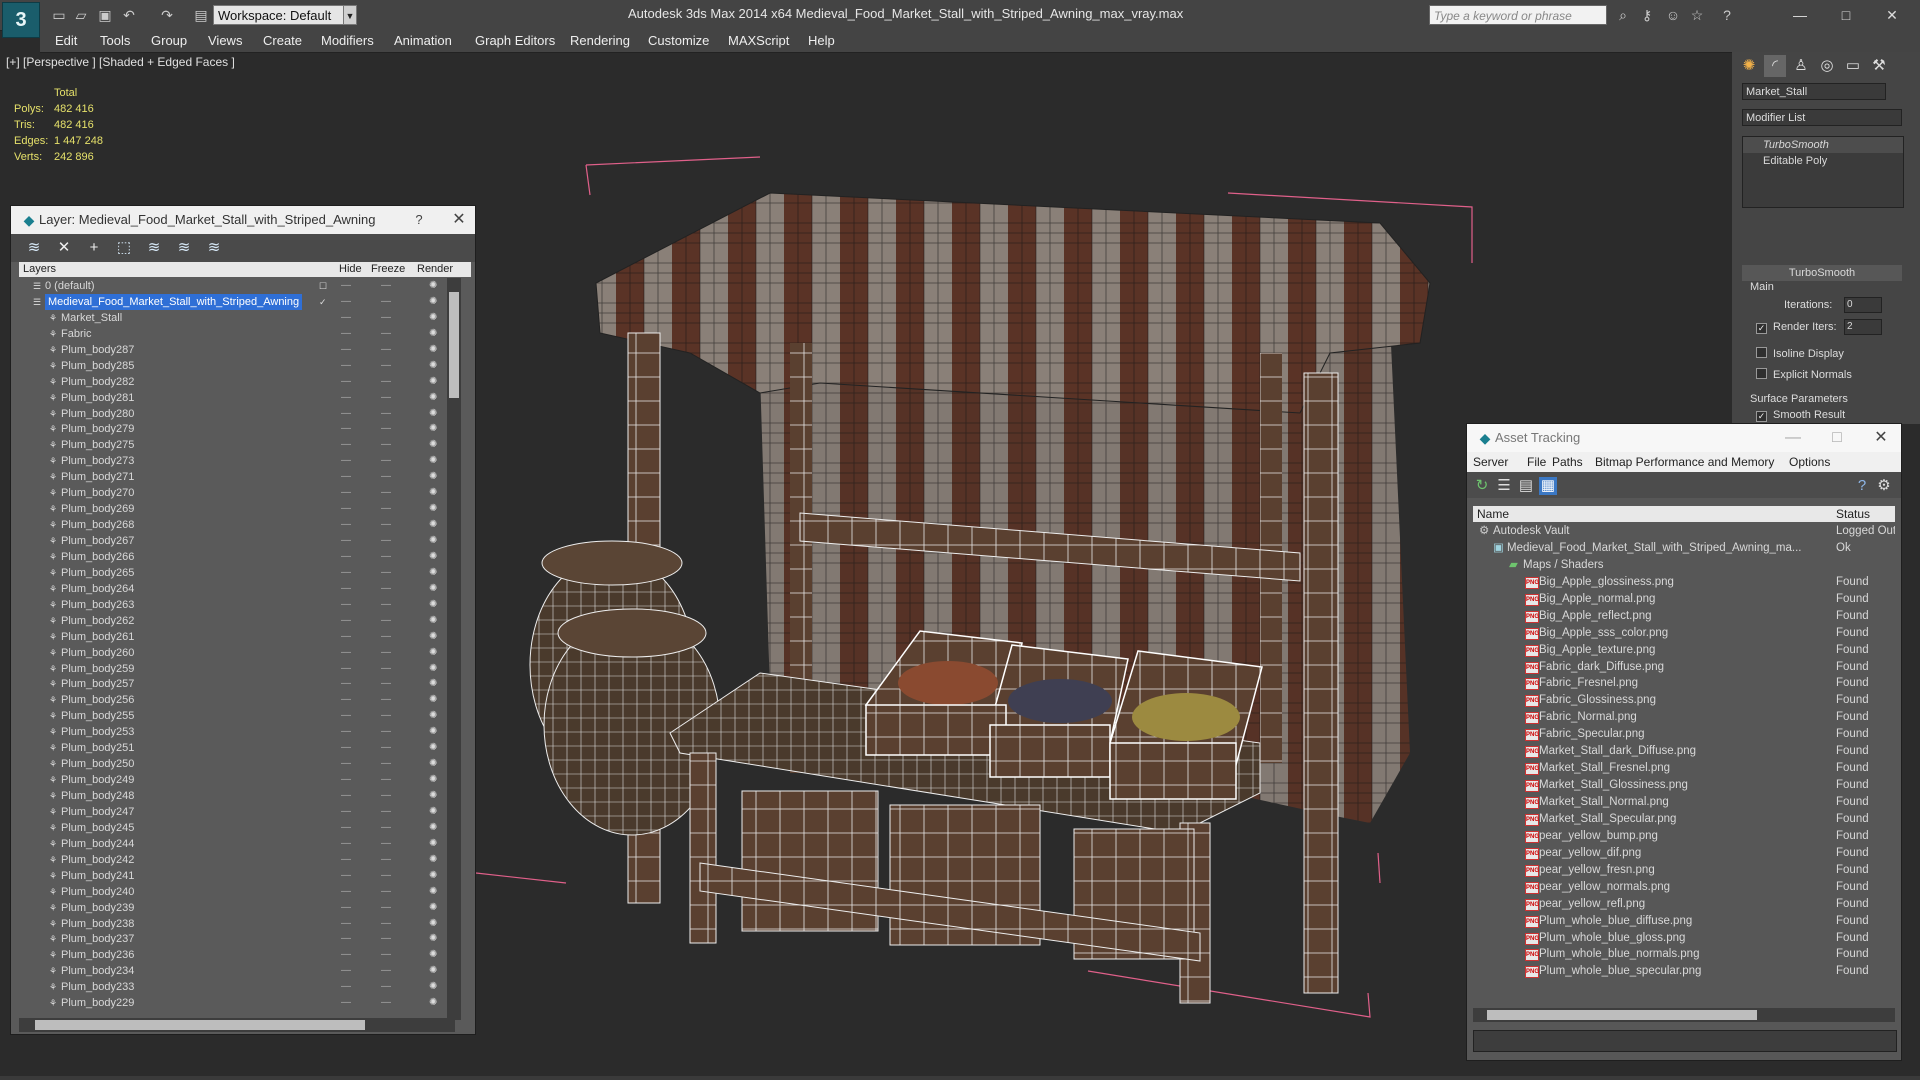  I want to click on render-iters-option: ✓ Render Iters:, so click(1796, 327).